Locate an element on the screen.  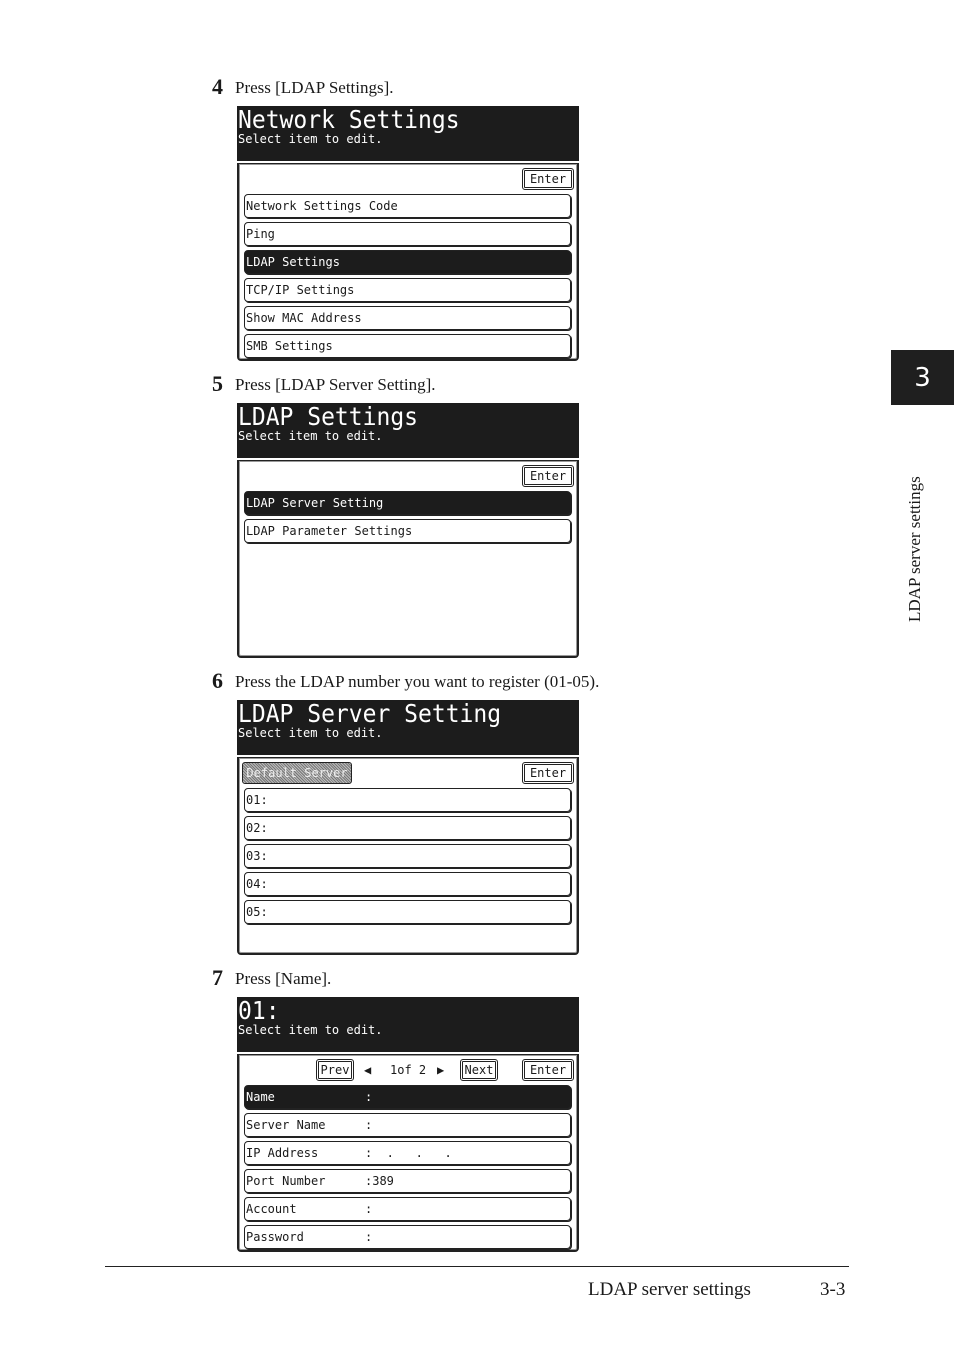
footer-section-title: LDAP server settings is located at coordinates (669, 1289).